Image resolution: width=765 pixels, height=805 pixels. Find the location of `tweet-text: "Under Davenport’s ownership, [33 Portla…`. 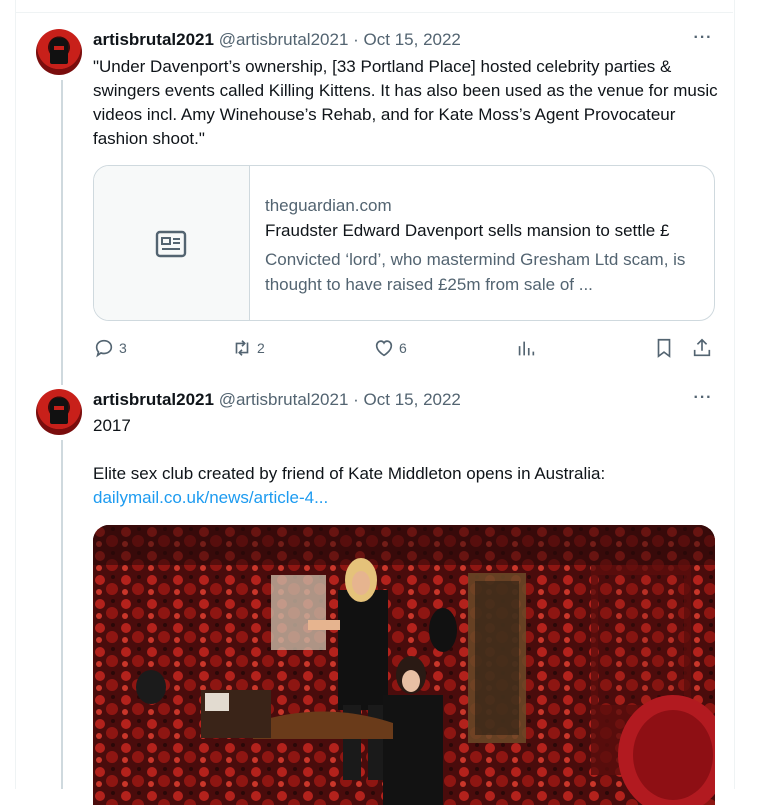

tweet-text: "Under Davenport’s ownership, [33 Portla… is located at coordinates (405, 102).